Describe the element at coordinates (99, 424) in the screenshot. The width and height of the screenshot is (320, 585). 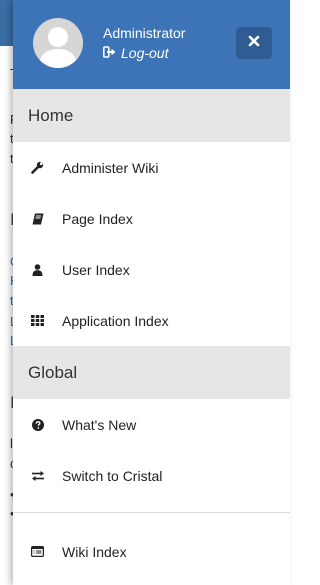
I see `menu-item-label: What's New` at that location.